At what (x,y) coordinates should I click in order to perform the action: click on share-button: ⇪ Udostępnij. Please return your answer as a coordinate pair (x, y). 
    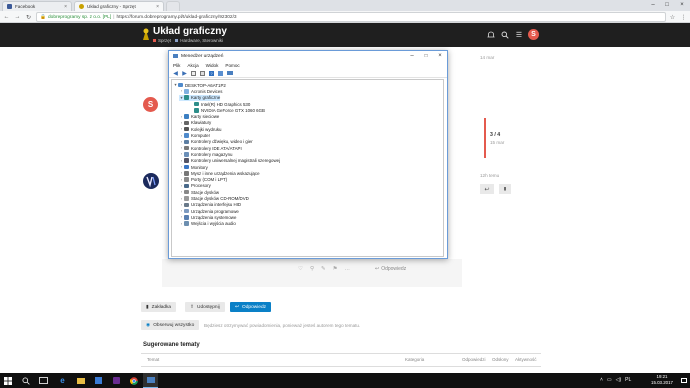
    Looking at the image, I should click on (205, 307).